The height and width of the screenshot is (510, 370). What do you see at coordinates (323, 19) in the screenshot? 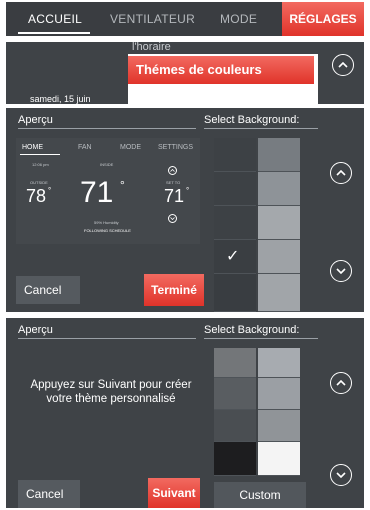
I see `tab-reglages: RÉGLAGES` at bounding box center [323, 19].